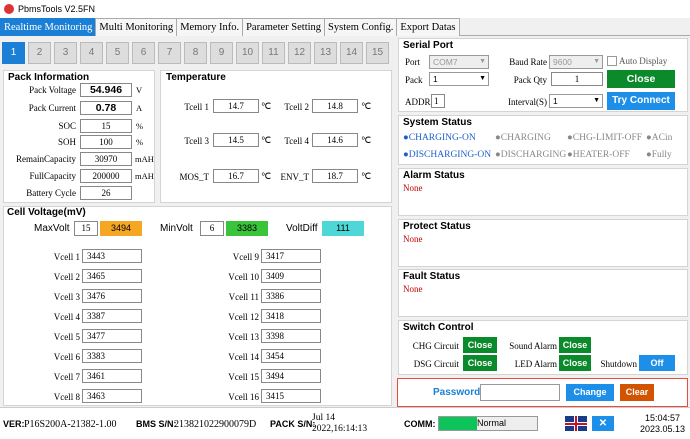  Describe the element at coordinates (49, 77) in the screenshot. I see `pack-information-title: Pack Information` at that location.